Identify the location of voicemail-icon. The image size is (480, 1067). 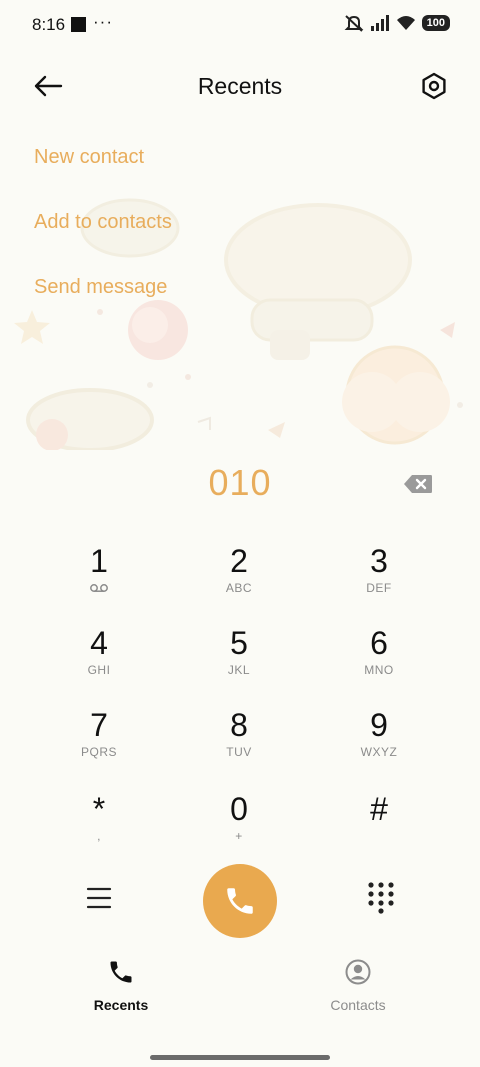
(99, 589).